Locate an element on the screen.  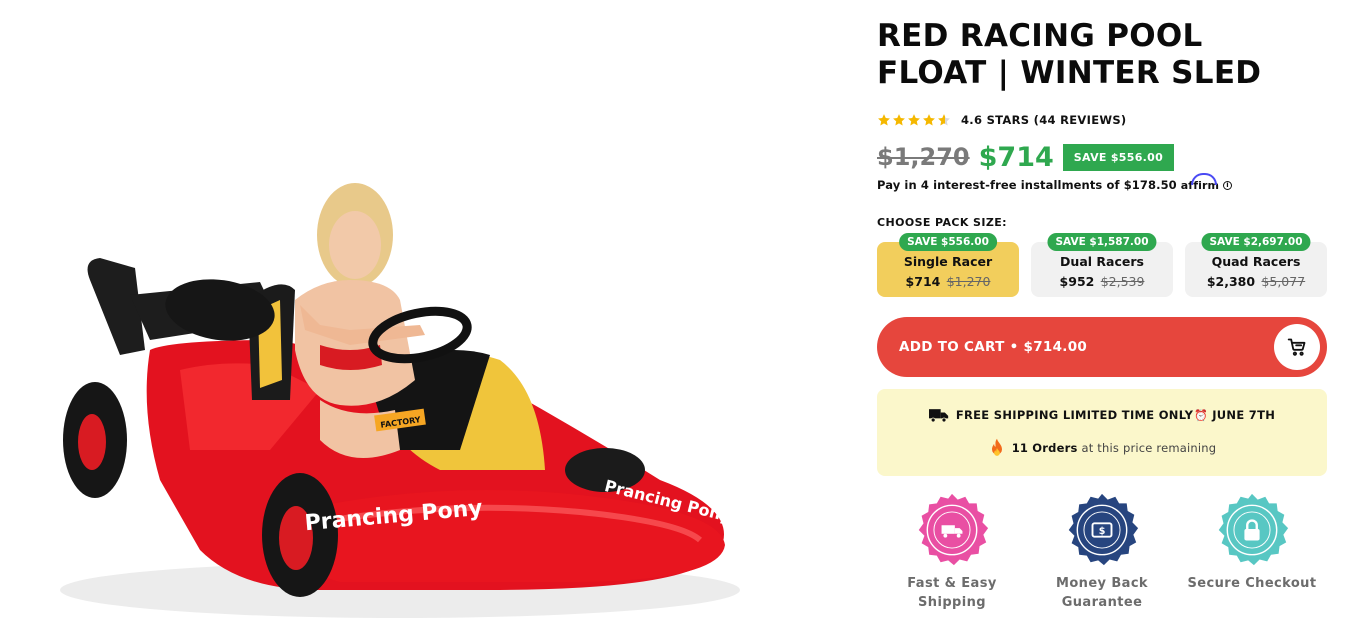
shipping-seal-icon is located at coordinates (953, 529).